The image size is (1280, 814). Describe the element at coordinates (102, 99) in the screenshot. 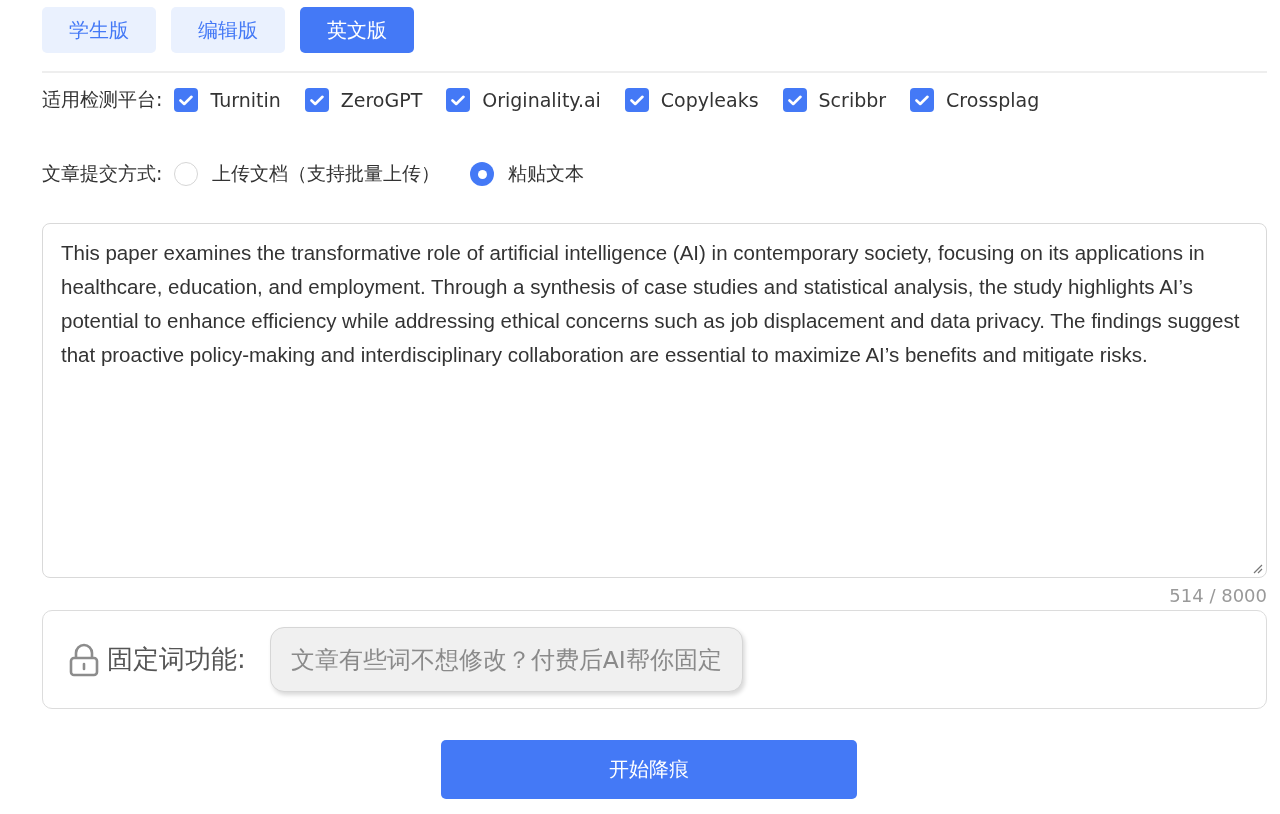

I see `platforms-label: 适用检测平台:` at that location.